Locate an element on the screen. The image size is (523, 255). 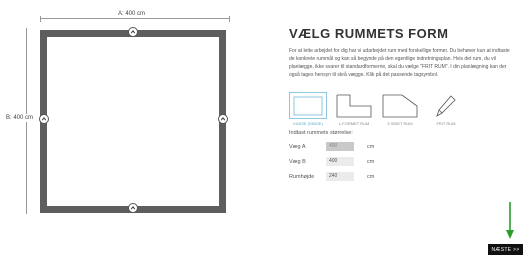
size-section-title: Indtast rummets størrelse: is located at coordinates (321, 133).